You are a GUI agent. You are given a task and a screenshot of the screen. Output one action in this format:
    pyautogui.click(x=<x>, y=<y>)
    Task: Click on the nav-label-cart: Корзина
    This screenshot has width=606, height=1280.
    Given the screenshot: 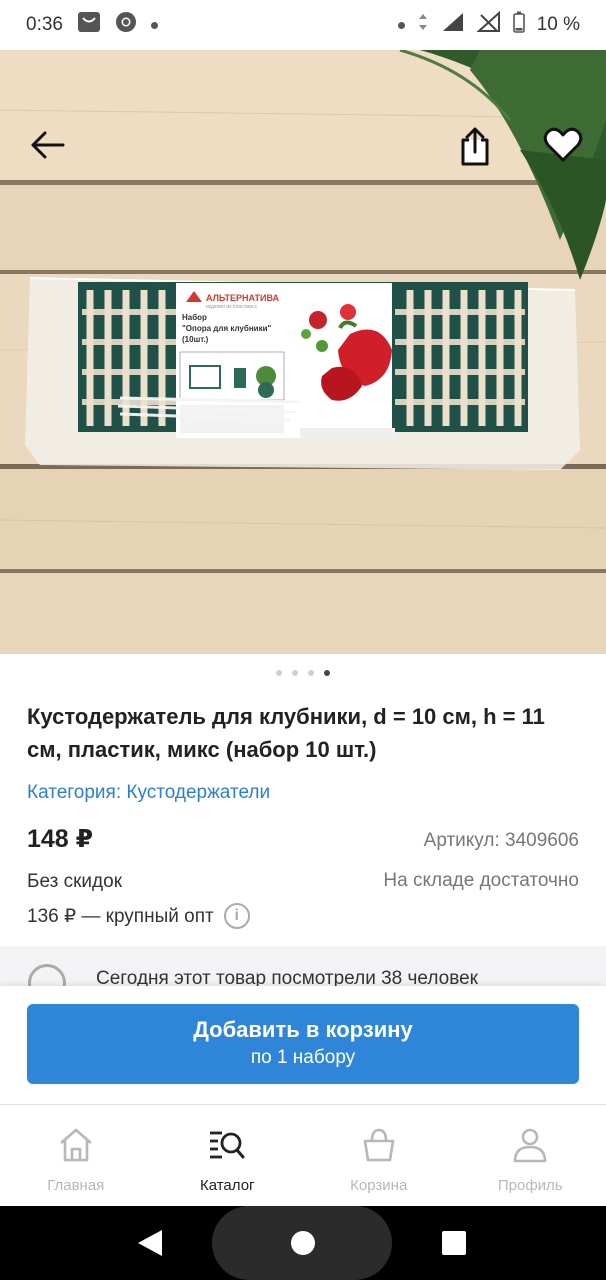 What is the action you would take?
    pyautogui.click(x=379, y=1185)
    